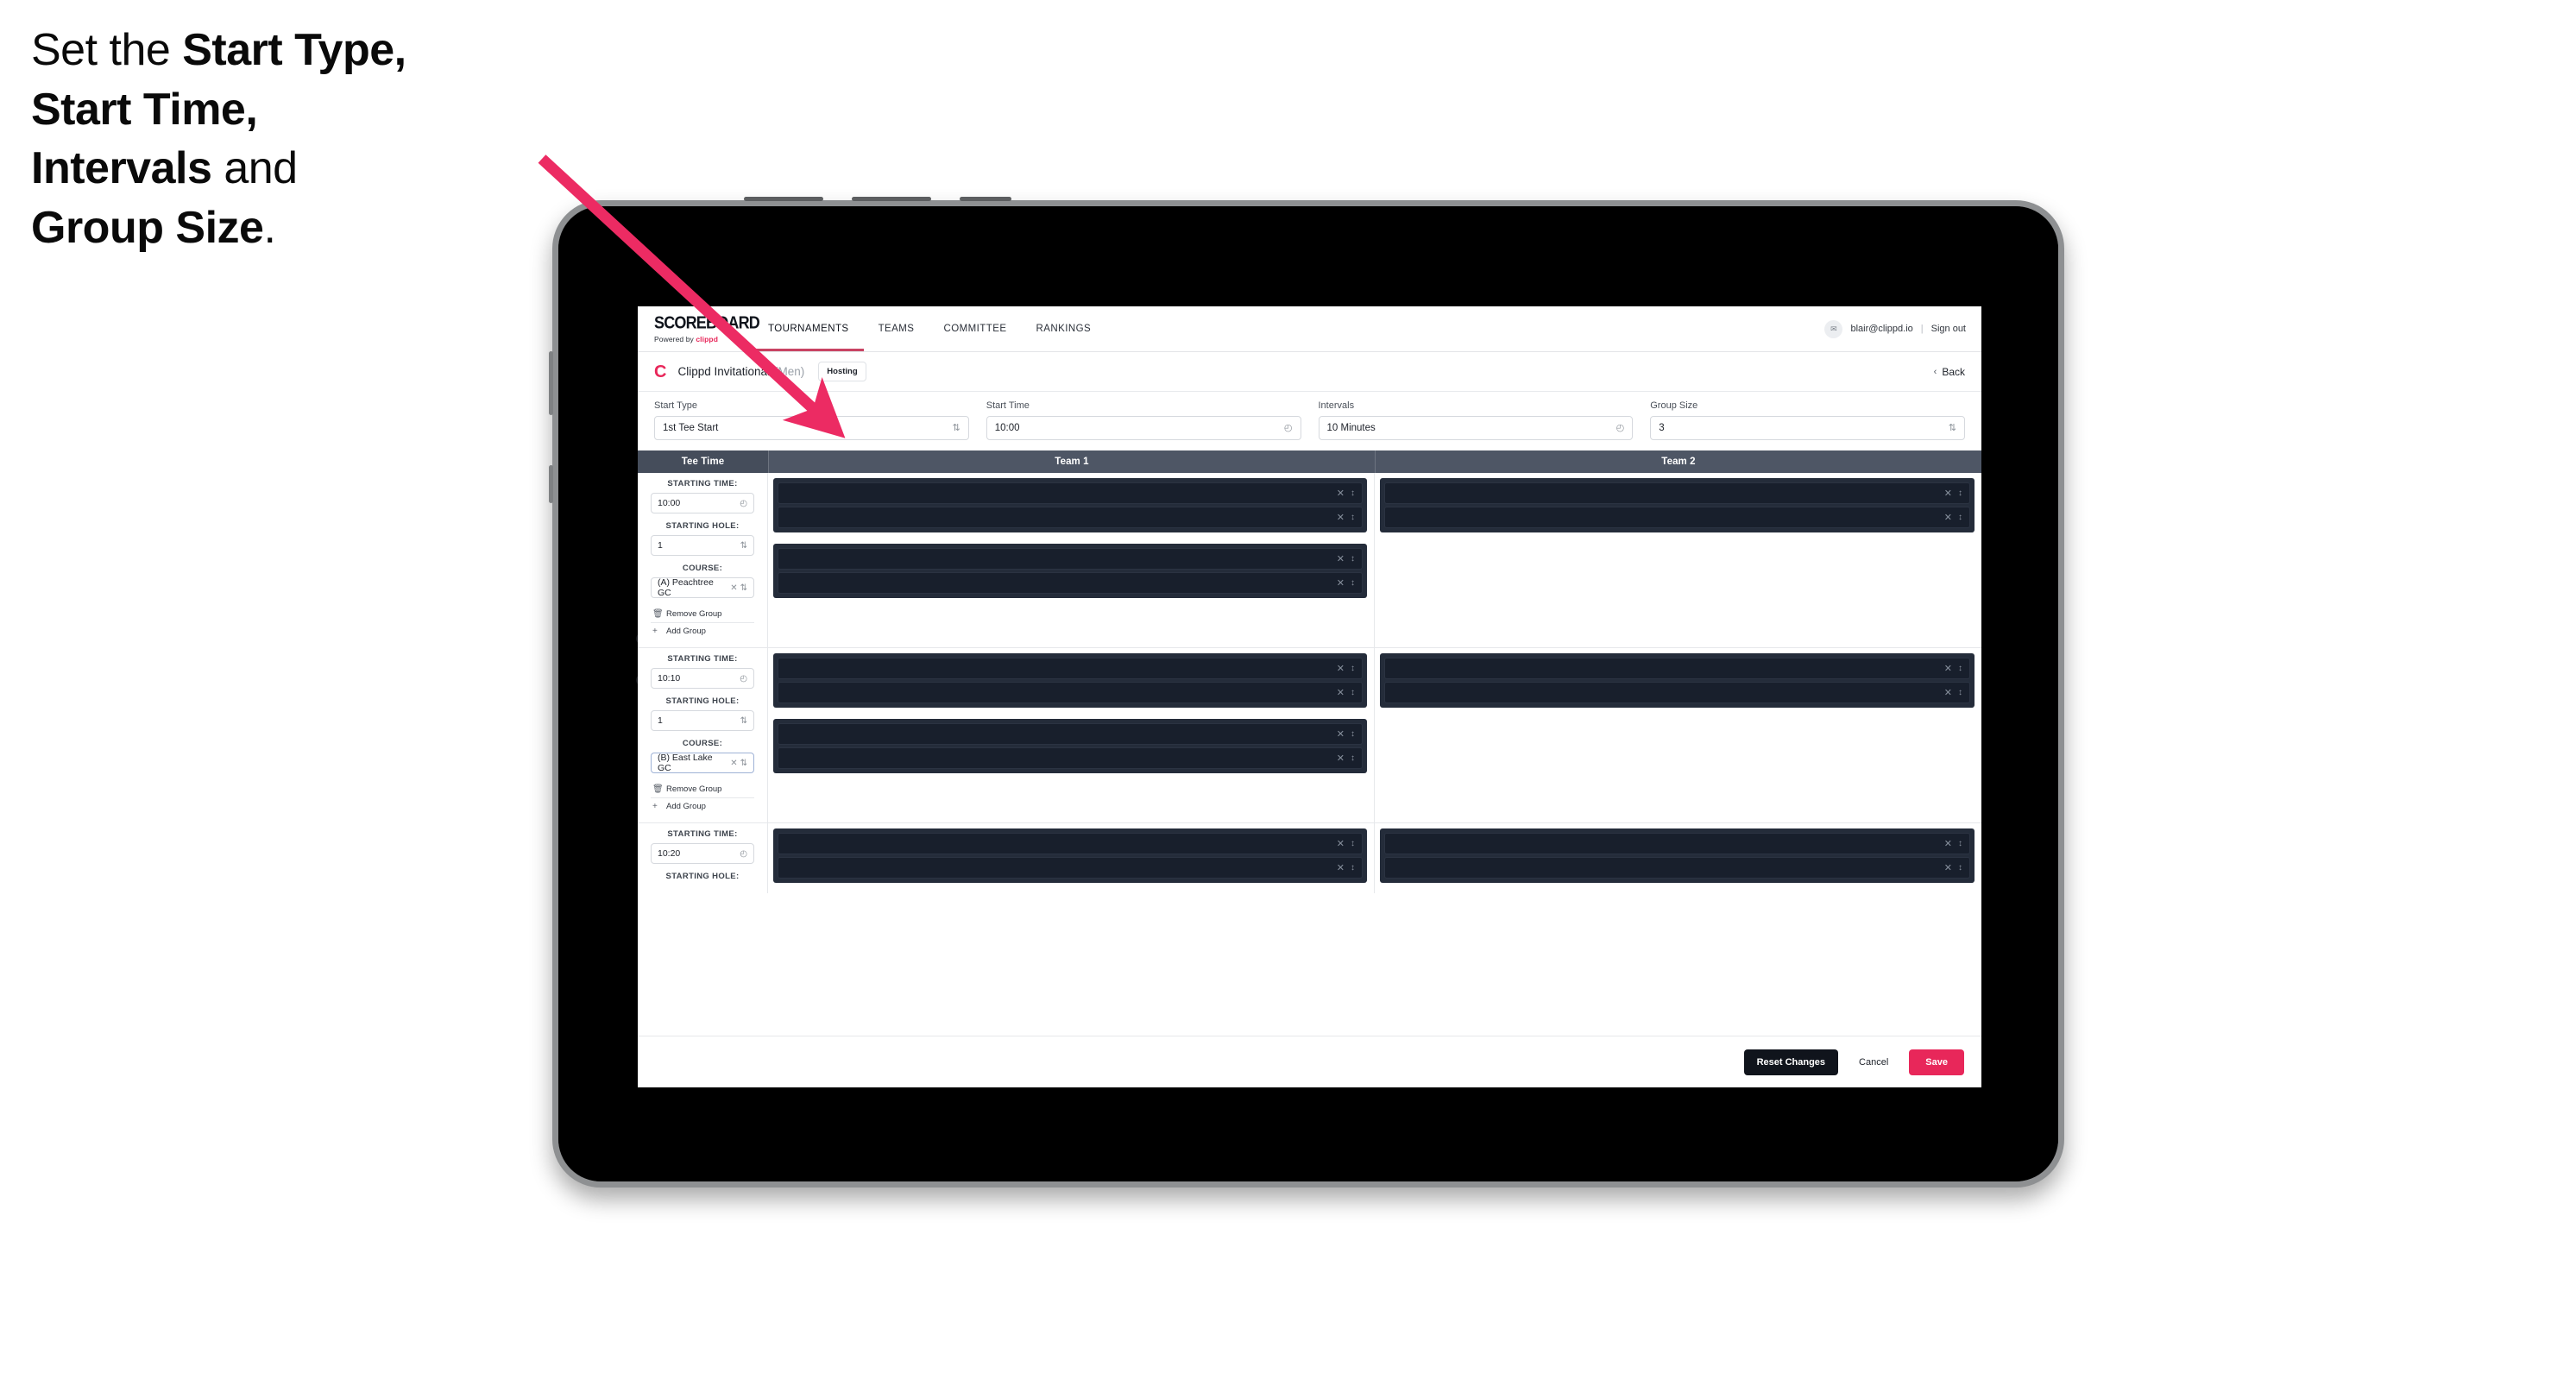 This screenshot has height=1386, width=2576. What do you see at coordinates (699, 328) in the screenshot?
I see `brand-logo: SCOREBOARD Powered by clippd` at bounding box center [699, 328].